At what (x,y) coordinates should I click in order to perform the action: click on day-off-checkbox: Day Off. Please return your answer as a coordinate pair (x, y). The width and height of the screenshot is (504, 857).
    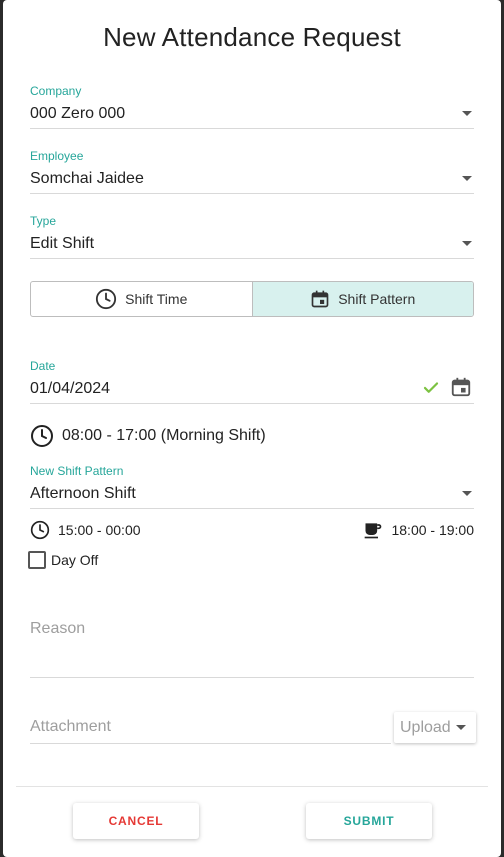
    Looking at the image, I should click on (63, 560).